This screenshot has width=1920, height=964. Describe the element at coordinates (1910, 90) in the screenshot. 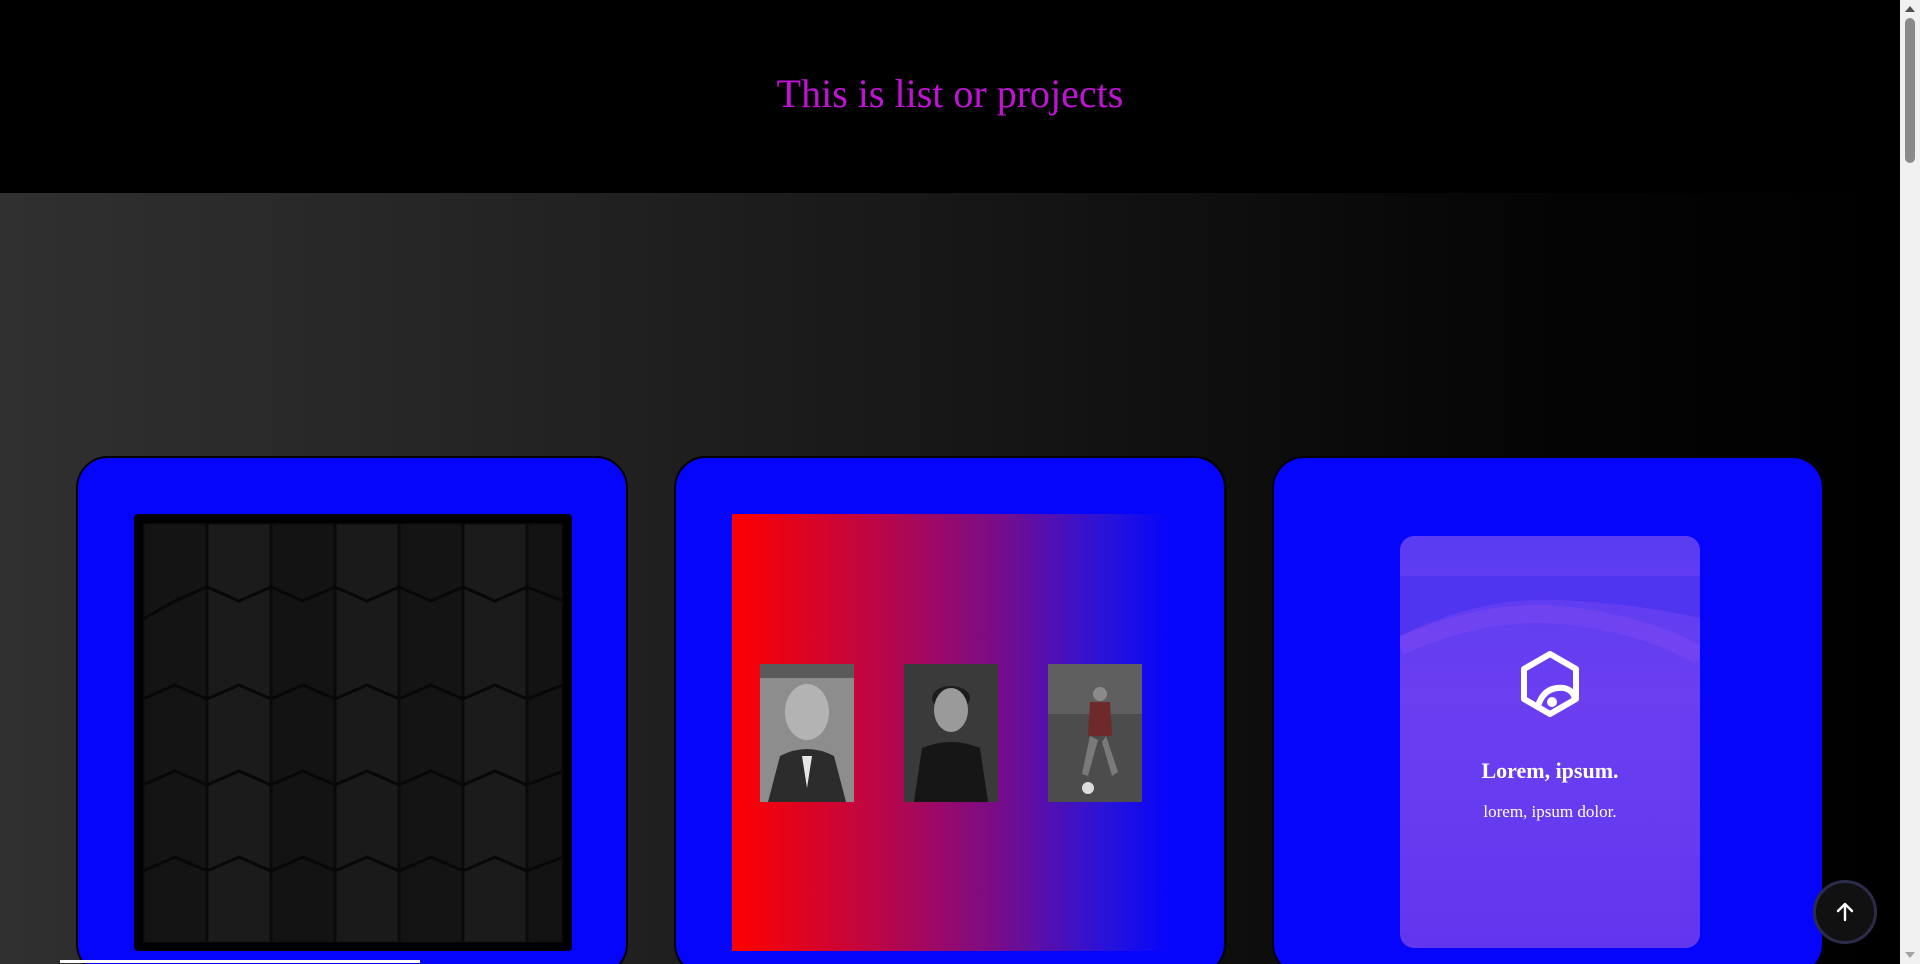

I see `scrollbar-thumb` at that location.